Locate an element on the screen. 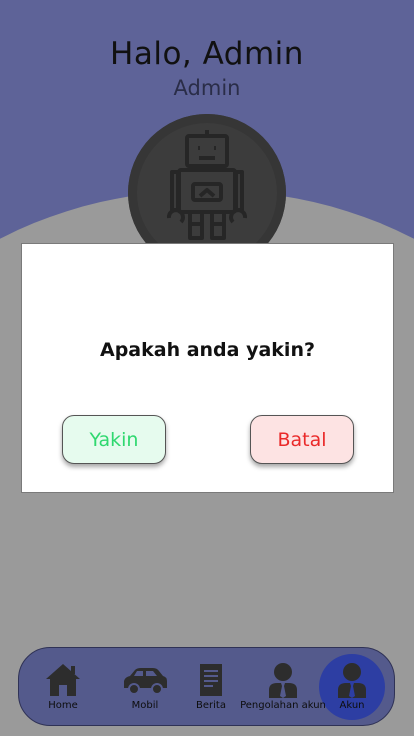  dialog-message: Apakah anda yakin? is located at coordinates (207, 350).